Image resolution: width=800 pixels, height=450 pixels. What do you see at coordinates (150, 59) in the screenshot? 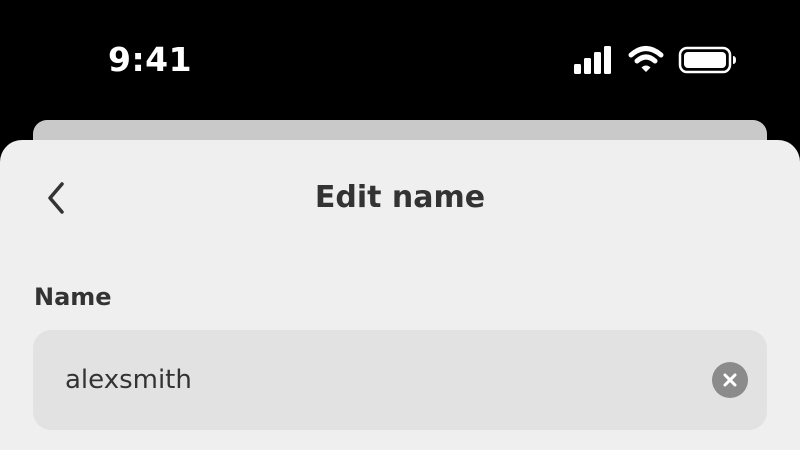
I see `status-time: 9:41` at bounding box center [150, 59].